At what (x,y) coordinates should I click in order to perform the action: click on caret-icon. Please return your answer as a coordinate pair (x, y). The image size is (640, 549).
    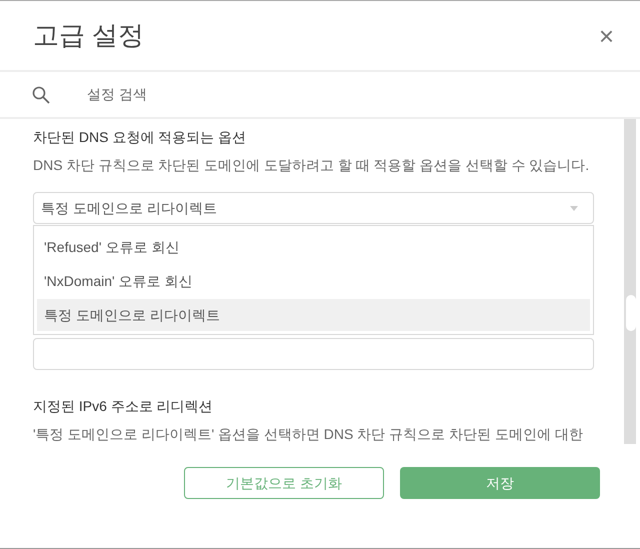
    Looking at the image, I should click on (574, 208).